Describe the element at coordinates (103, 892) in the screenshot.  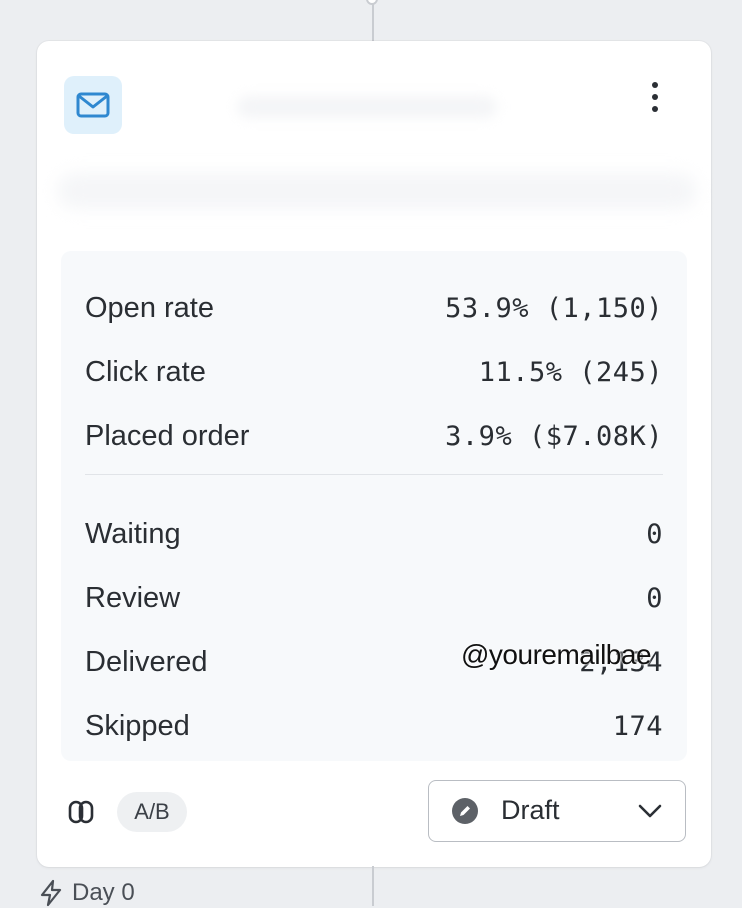
I see `day-label: Day 0` at that location.